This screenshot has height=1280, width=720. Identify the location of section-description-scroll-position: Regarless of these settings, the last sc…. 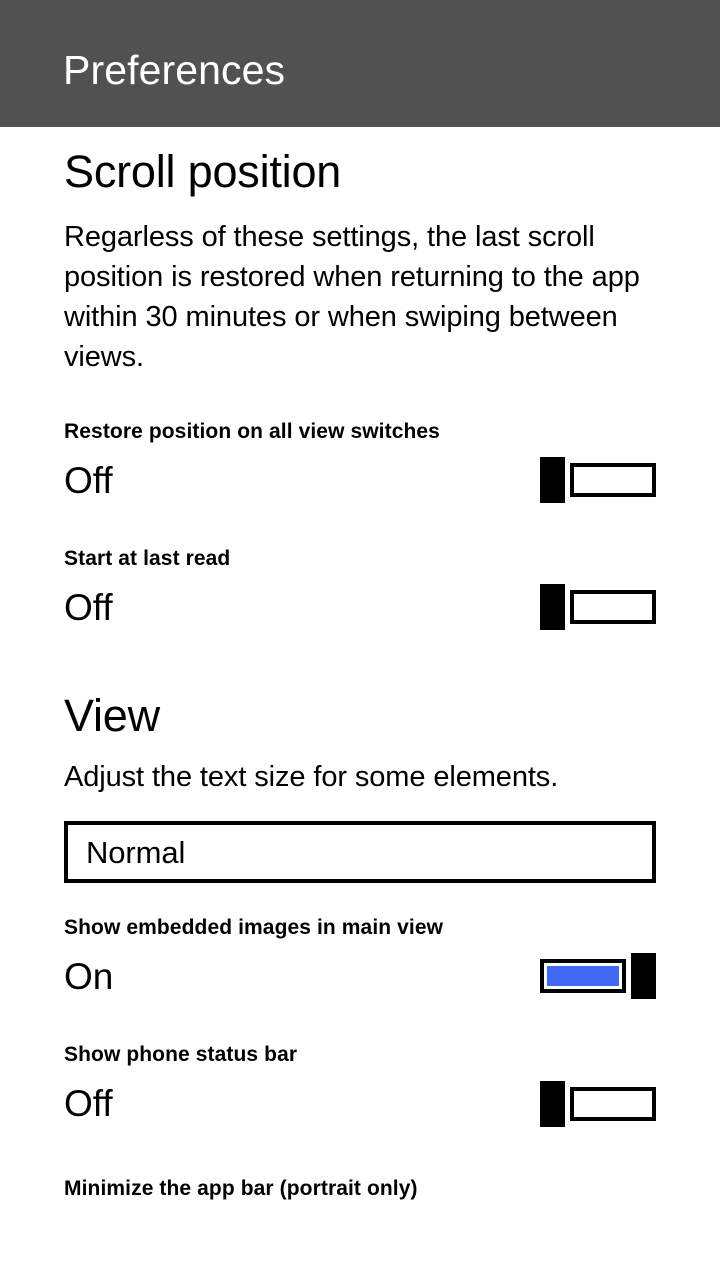
(352, 296).